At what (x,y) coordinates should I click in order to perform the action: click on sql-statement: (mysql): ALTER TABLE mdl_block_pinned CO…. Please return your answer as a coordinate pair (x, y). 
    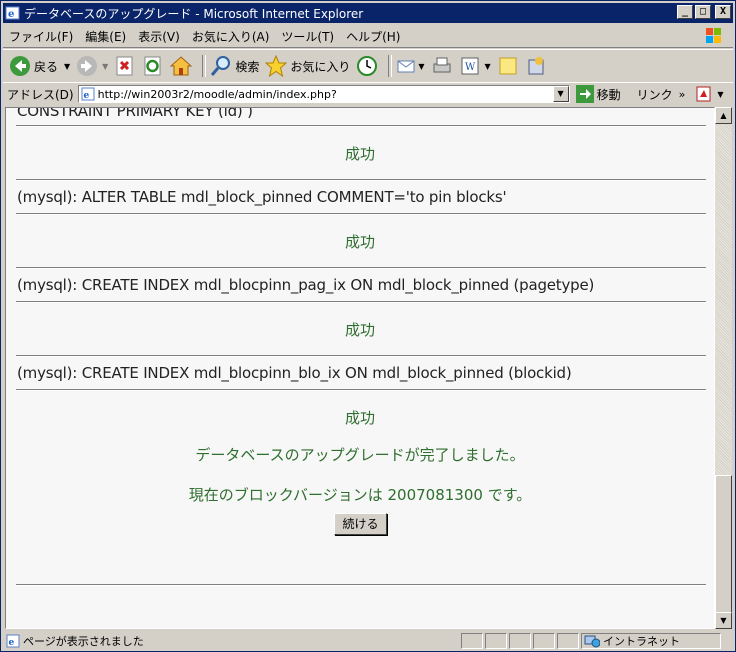
    Looking at the image, I should click on (262, 197).